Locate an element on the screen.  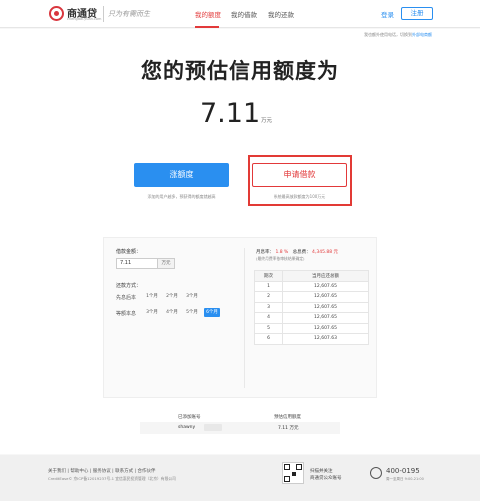
logo-icon is located at coordinates (56, 13).